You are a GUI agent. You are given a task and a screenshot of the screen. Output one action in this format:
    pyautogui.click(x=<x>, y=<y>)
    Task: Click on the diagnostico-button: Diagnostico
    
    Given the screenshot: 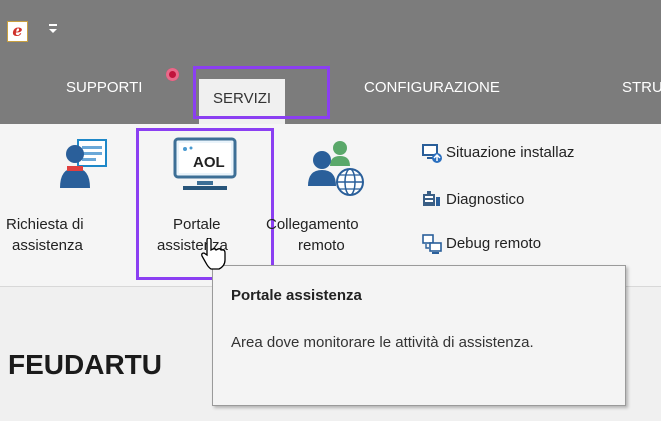 What is the action you would take?
    pyautogui.click(x=507, y=200)
    